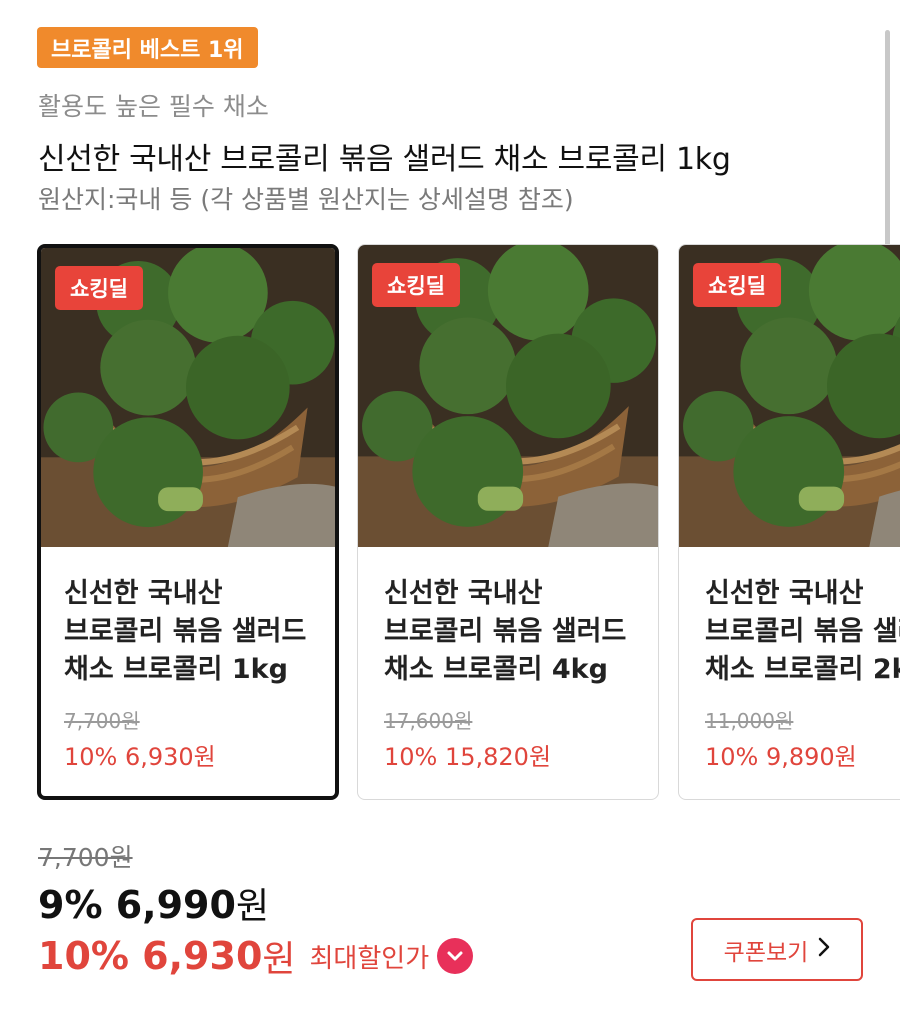 This screenshot has width=900, height=1010. I want to click on current-price-value: 9% 6,990, so click(137, 905).